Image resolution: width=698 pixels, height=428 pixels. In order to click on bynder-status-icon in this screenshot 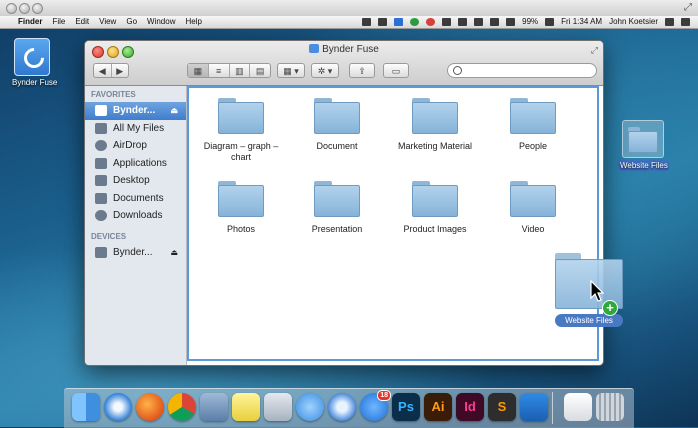, I will do `click(399, 22)`.